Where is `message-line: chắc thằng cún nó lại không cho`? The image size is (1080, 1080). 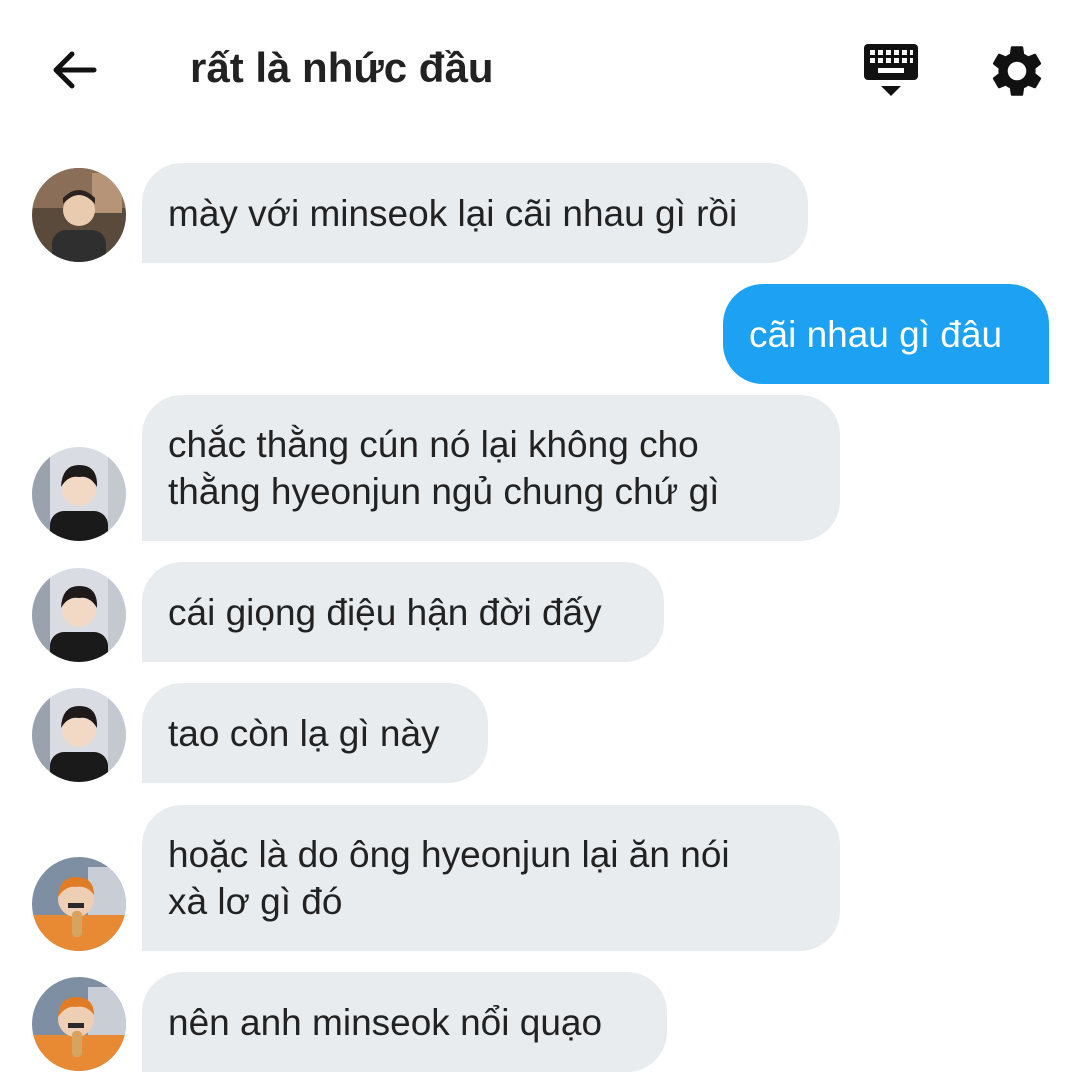 message-line: chắc thằng cún nó lại không cho is located at coordinates (433, 444).